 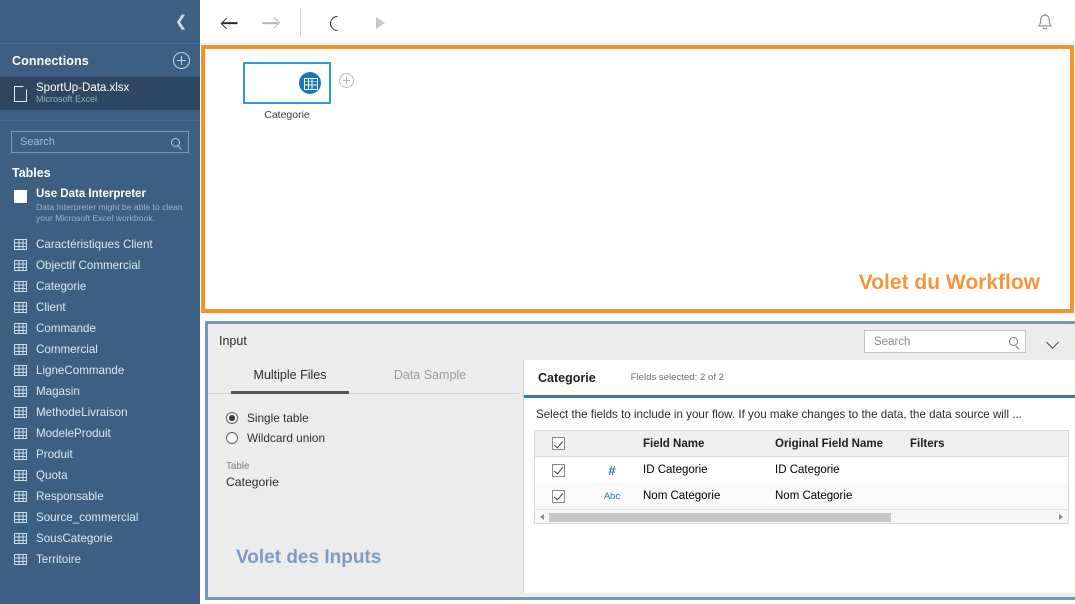 What do you see at coordinates (232, 438) in the screenshot?
I see `radio-wildcard-union` at bounding box center [232, 438].